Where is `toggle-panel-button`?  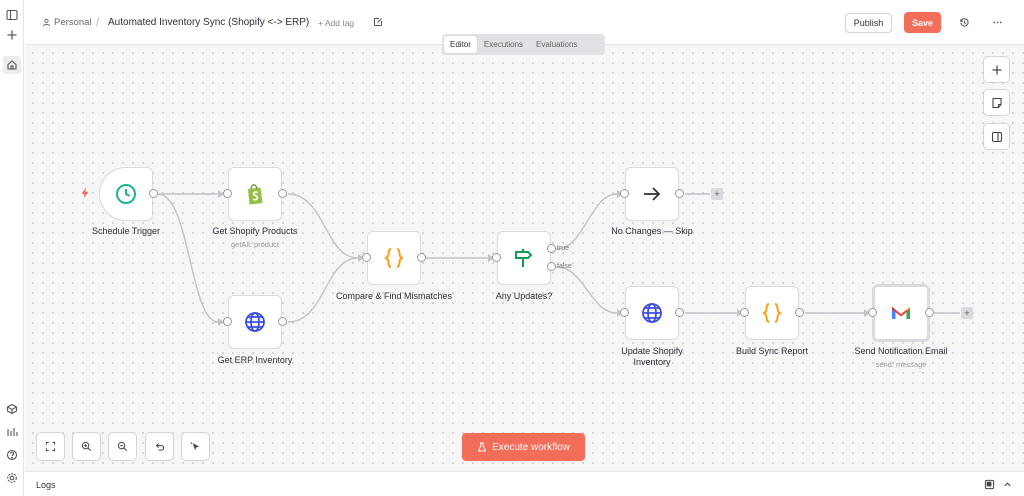 toggle-panel-button is located at coordinates (996, 136).